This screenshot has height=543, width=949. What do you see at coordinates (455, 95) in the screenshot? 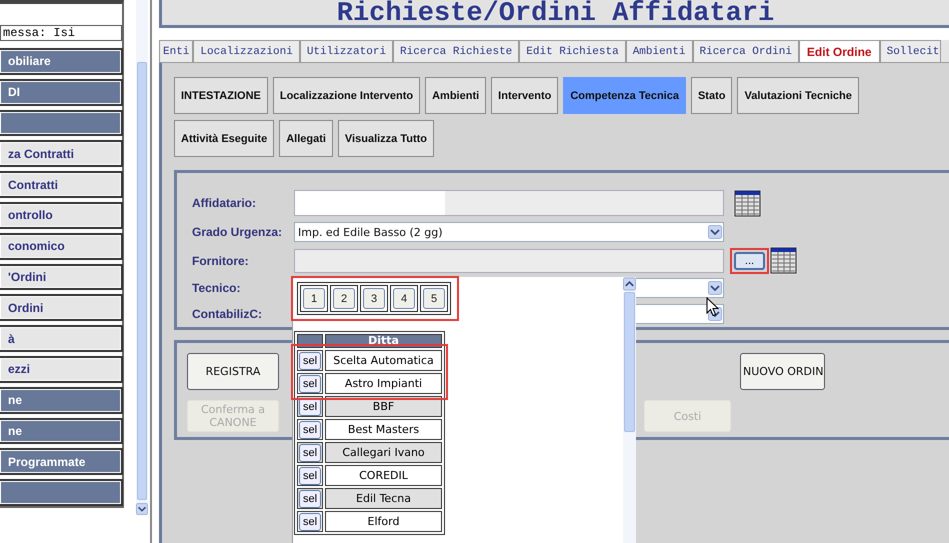
I see `section-button: Ambienti` at bounding box center [455, 95].